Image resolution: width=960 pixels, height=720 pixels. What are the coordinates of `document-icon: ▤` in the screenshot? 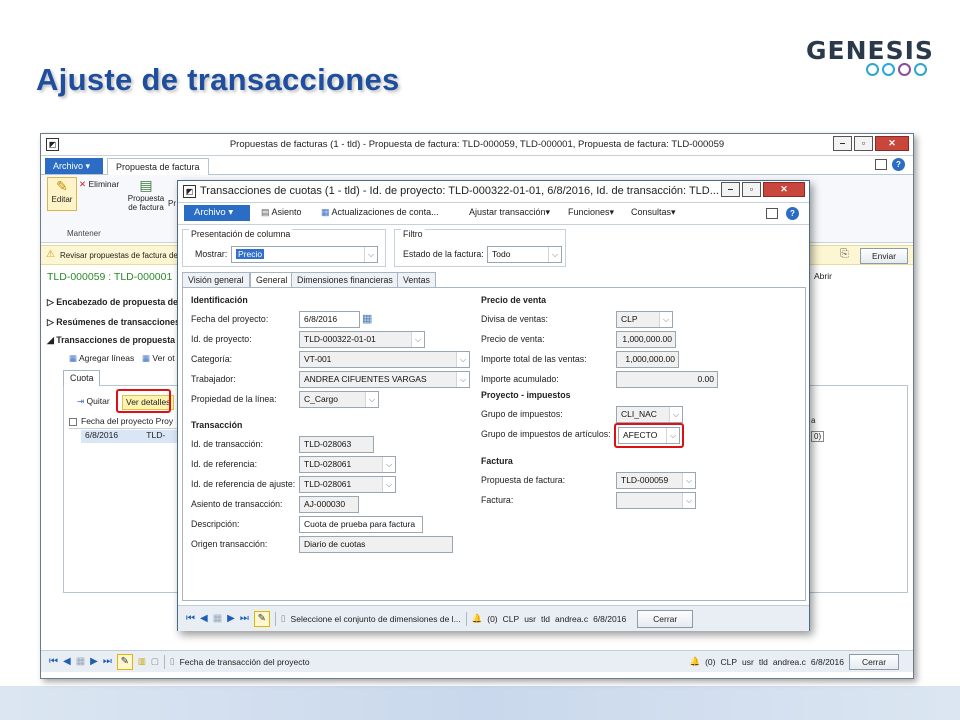 It's located at (146, 185).